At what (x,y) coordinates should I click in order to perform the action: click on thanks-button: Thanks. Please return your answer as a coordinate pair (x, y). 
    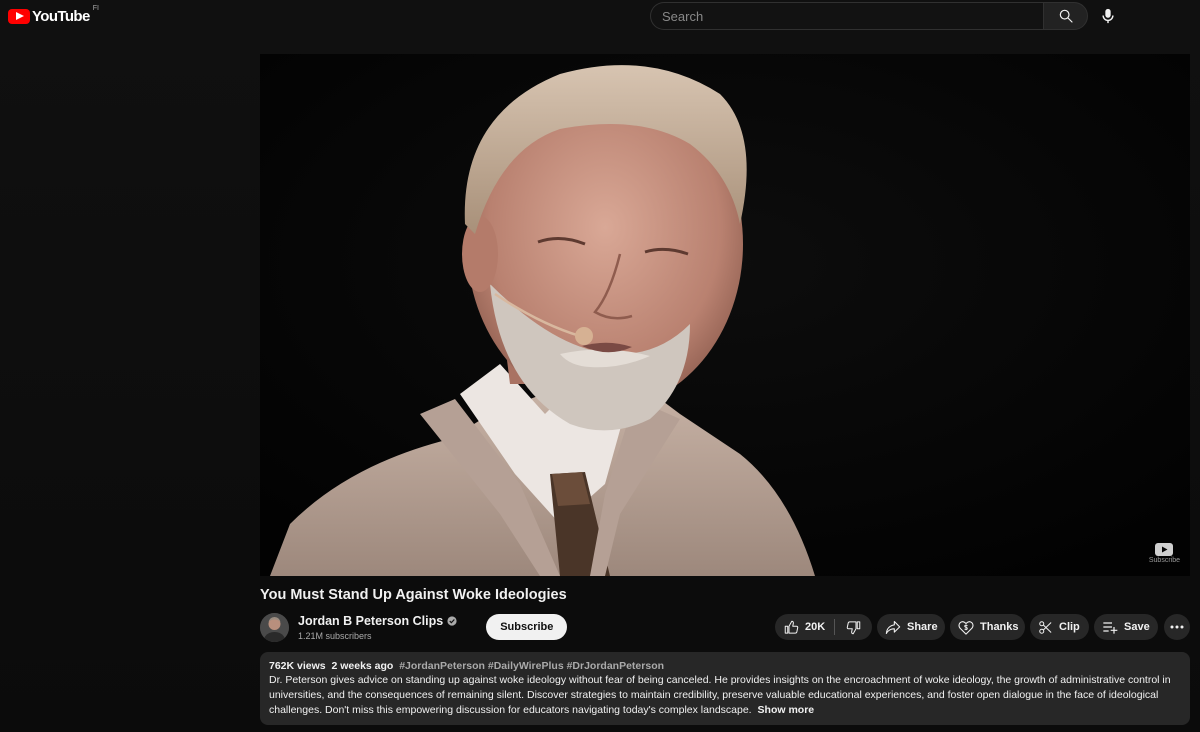
    Looking at the image, I should click on (987, 627).